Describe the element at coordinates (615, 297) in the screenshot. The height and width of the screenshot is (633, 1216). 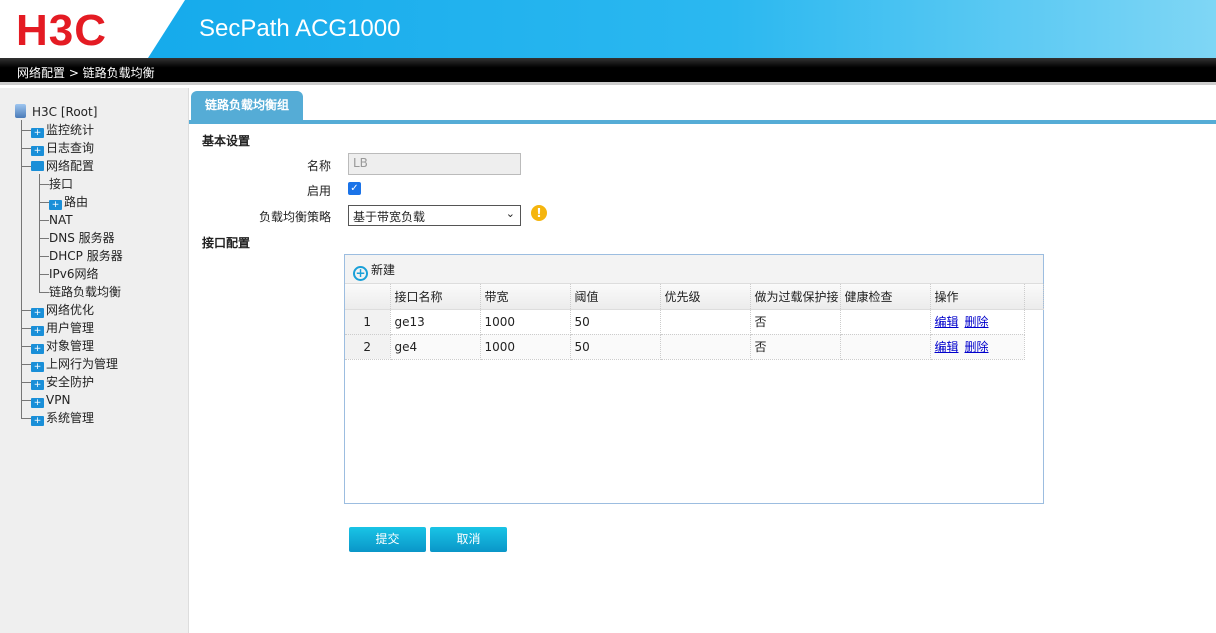
I see `column-header: 阈值` at that location.